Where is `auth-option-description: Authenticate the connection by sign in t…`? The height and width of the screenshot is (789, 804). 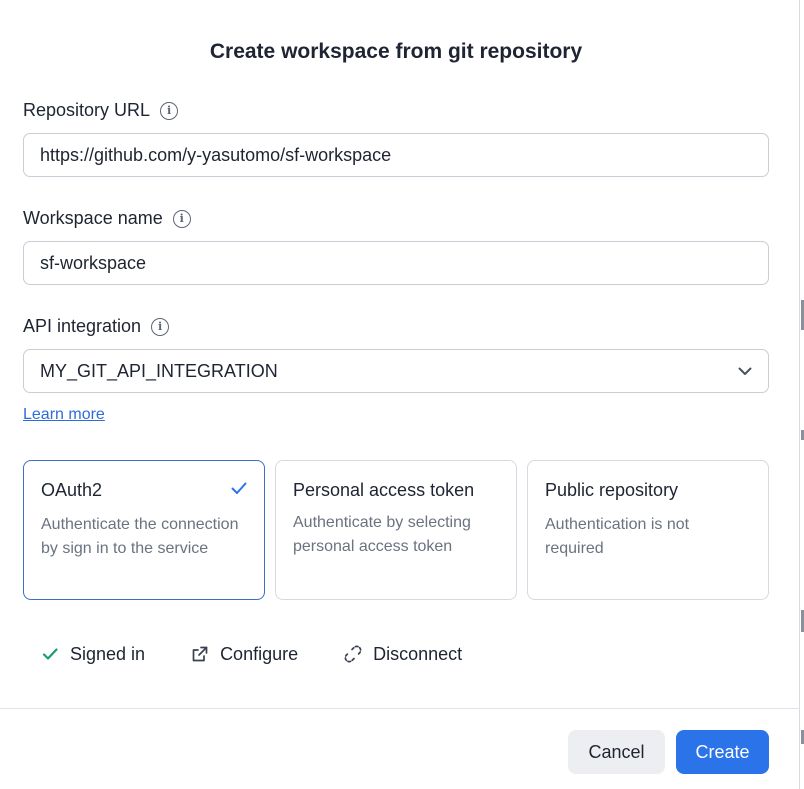 auth-option-description: Authenticate the connection by sign in t… is located at coordinates (140, 536).